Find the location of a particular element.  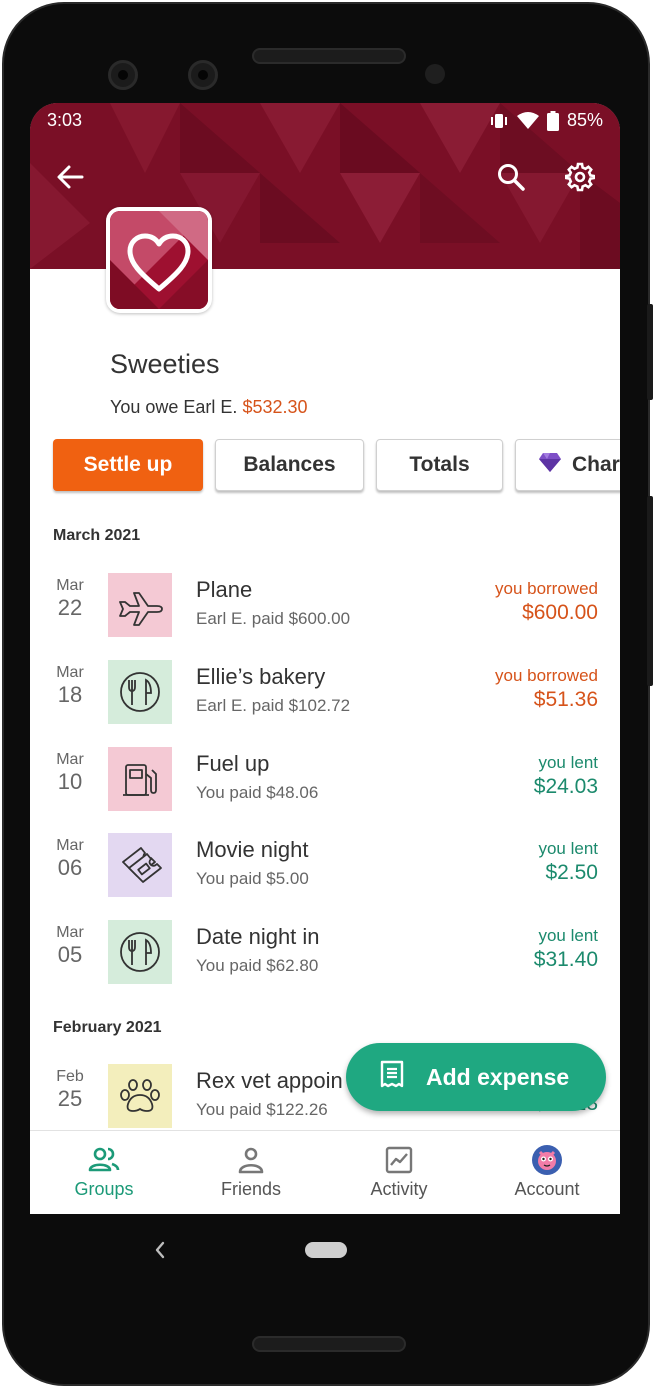

expense-month: Feb is located at coordinates (70, 1076).